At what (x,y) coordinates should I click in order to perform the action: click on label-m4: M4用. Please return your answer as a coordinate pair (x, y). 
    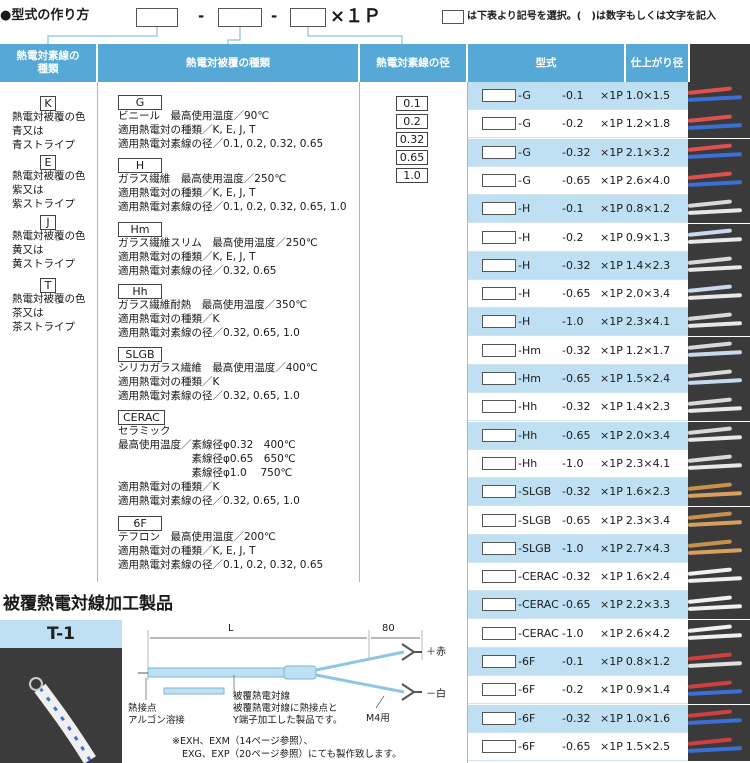
    Looking at the image, I should click on (378, 718).